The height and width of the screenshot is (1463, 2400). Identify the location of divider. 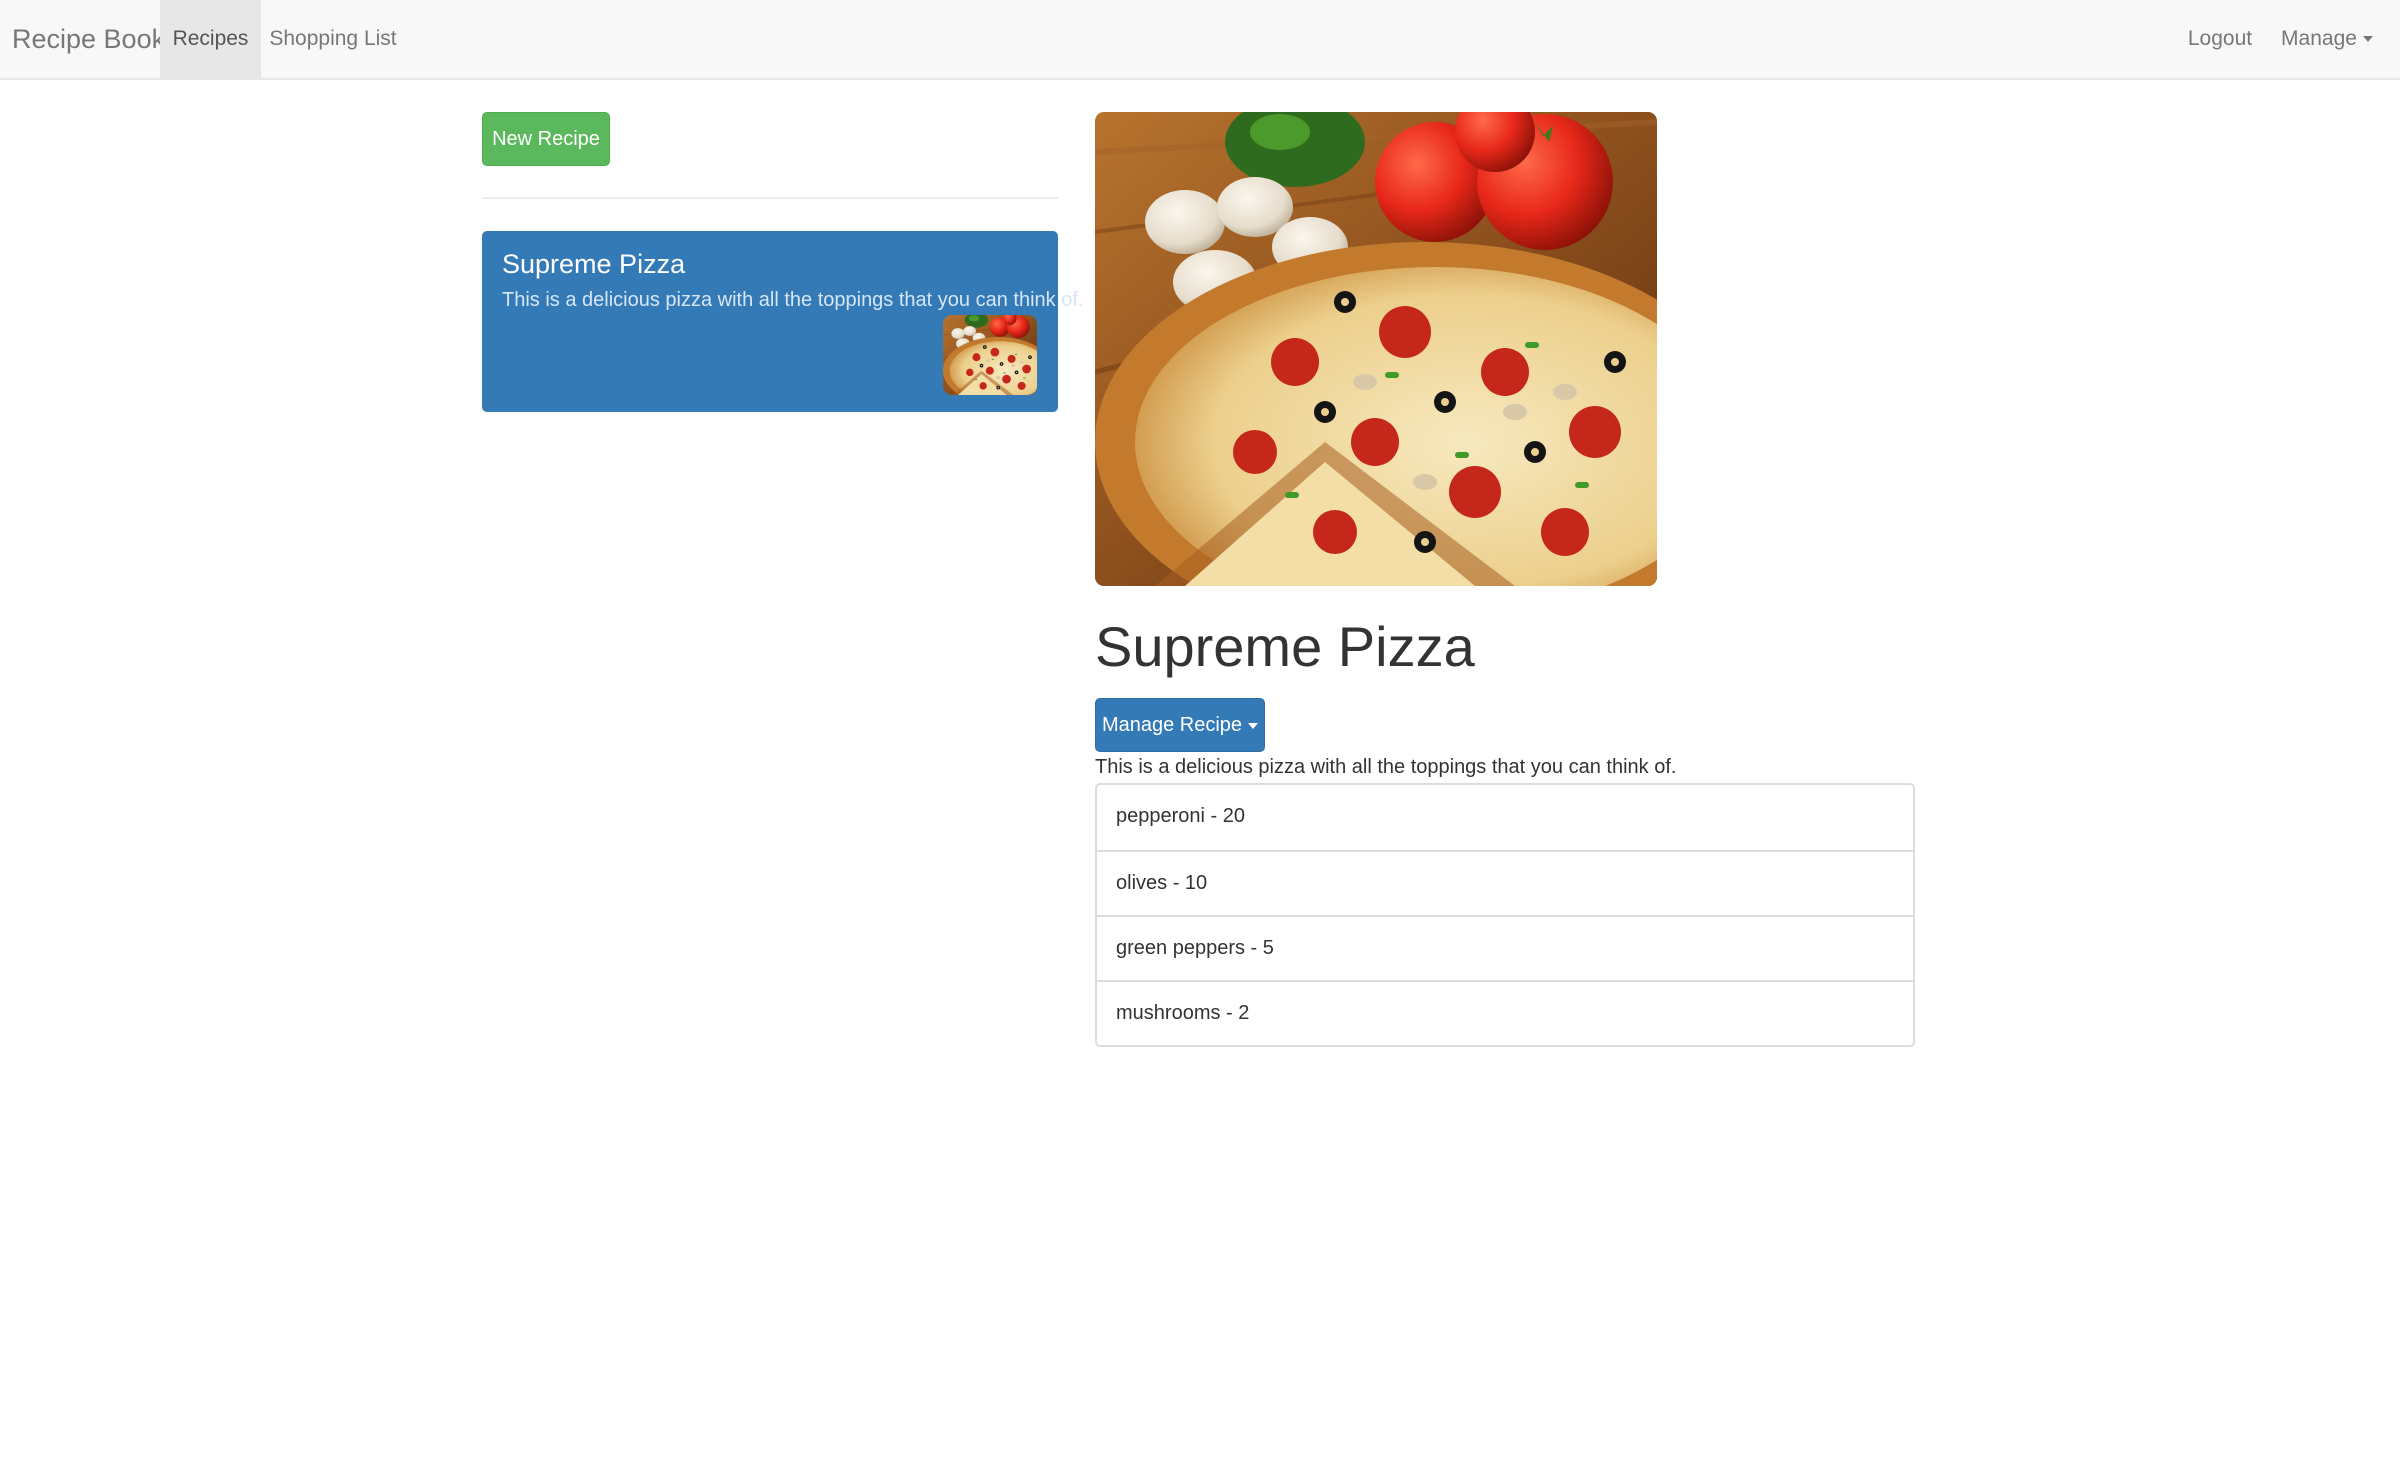
(770, 198).